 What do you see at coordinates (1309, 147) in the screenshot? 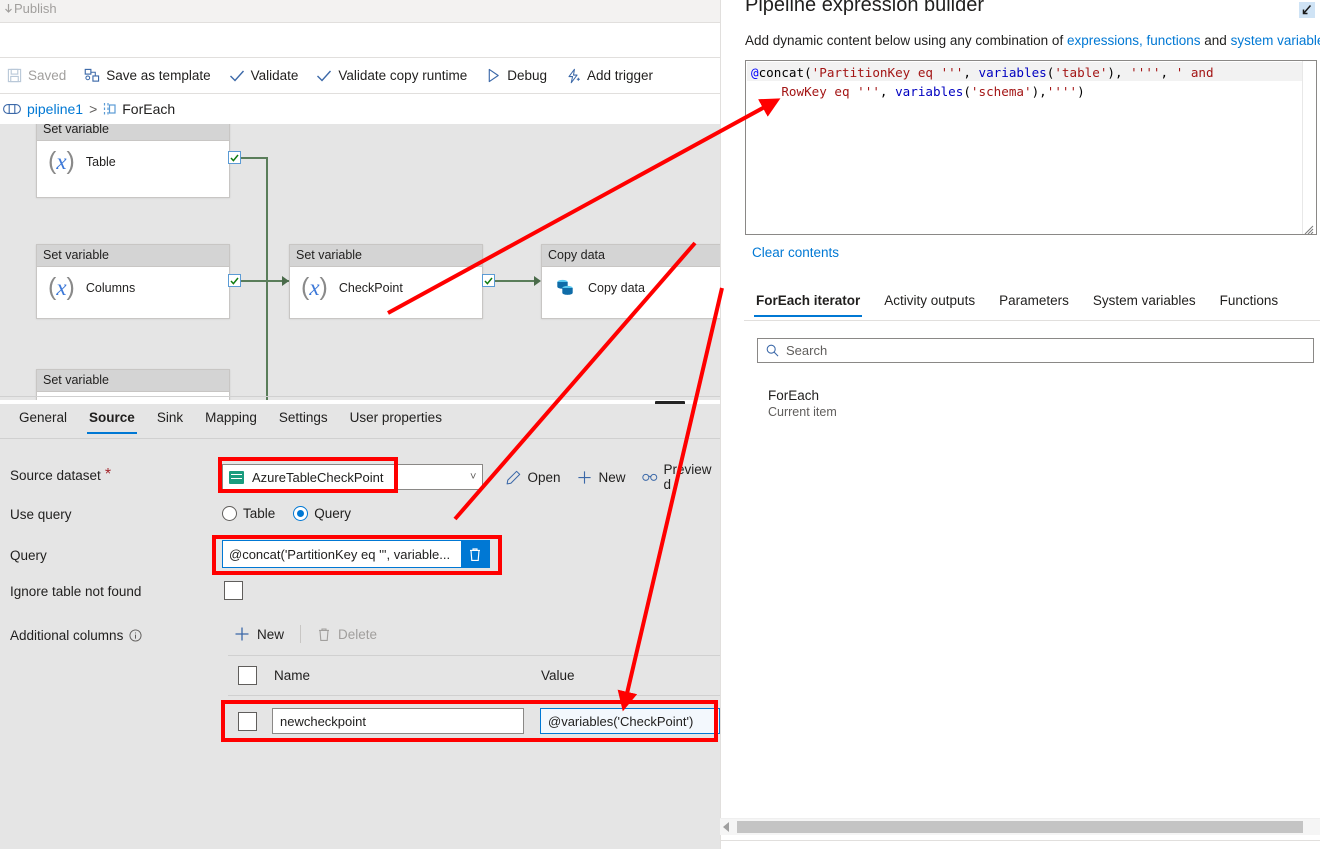
I see `expression-scroll-column` at bounding box center [1309, 147].